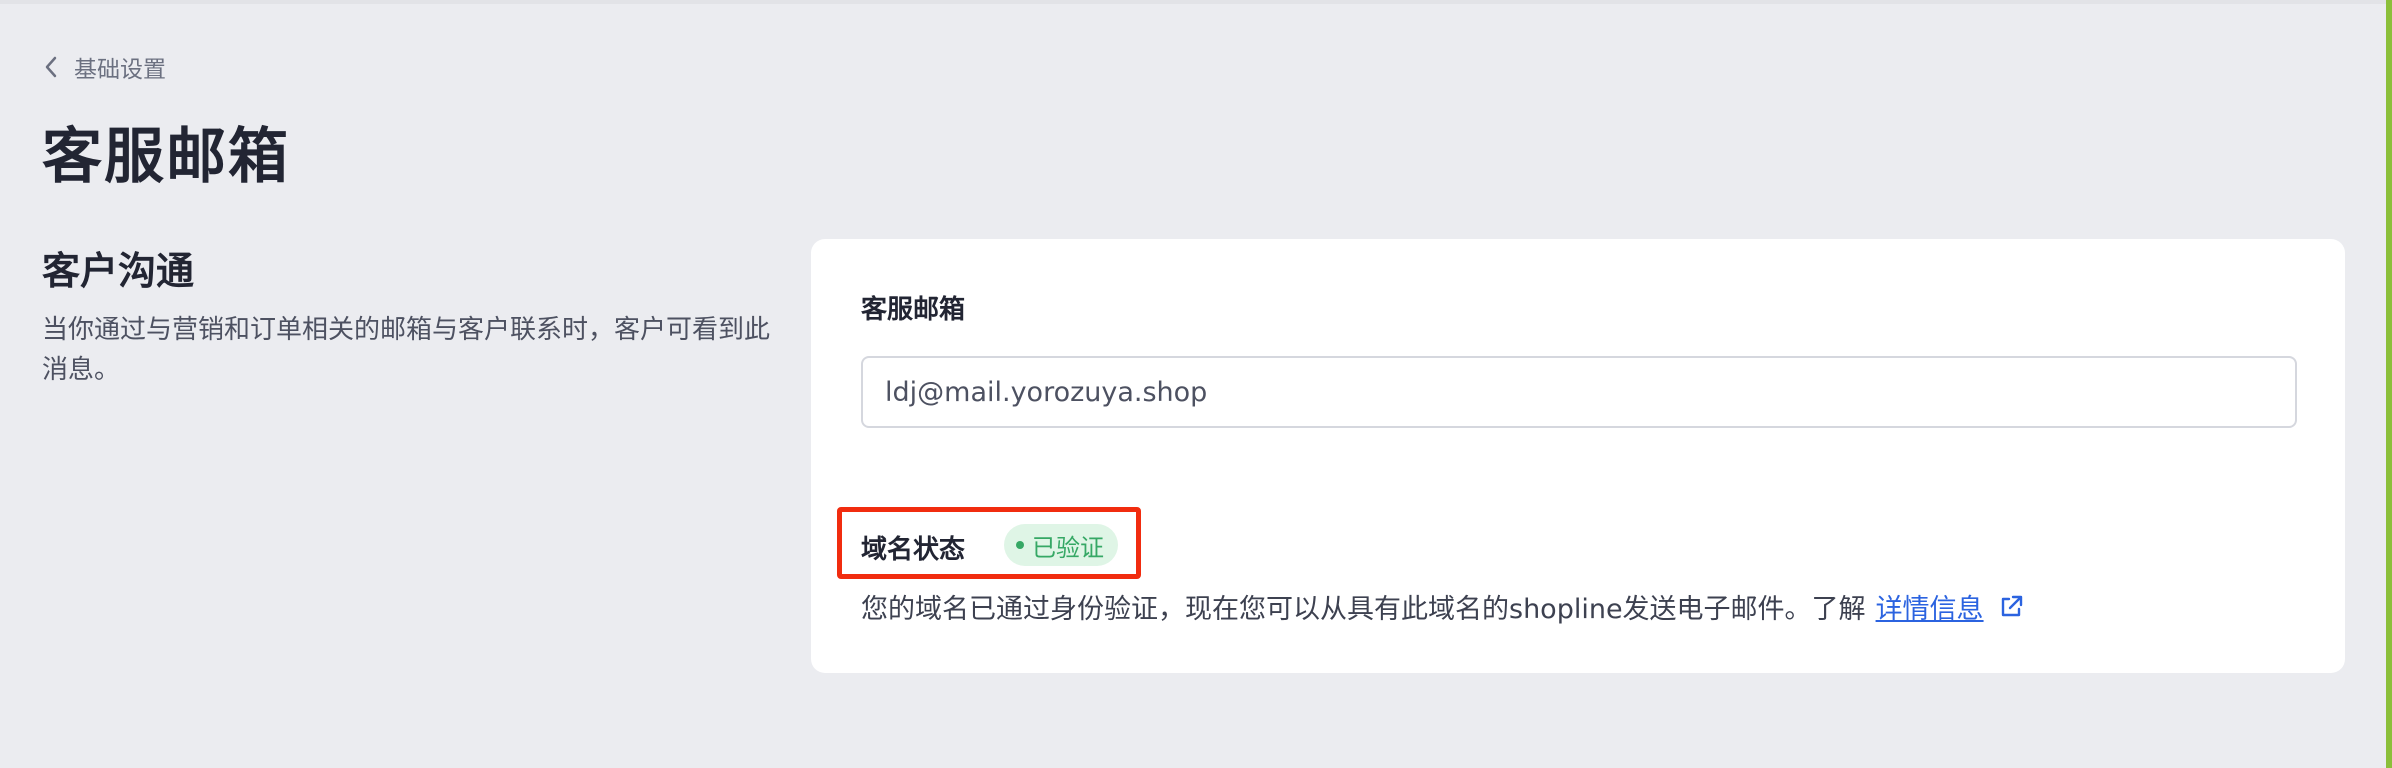 This screenshot has width=2392, height=768. Describe the element at coordinates (1196, 2) in the screenshot. I see `top-strip` at that location.